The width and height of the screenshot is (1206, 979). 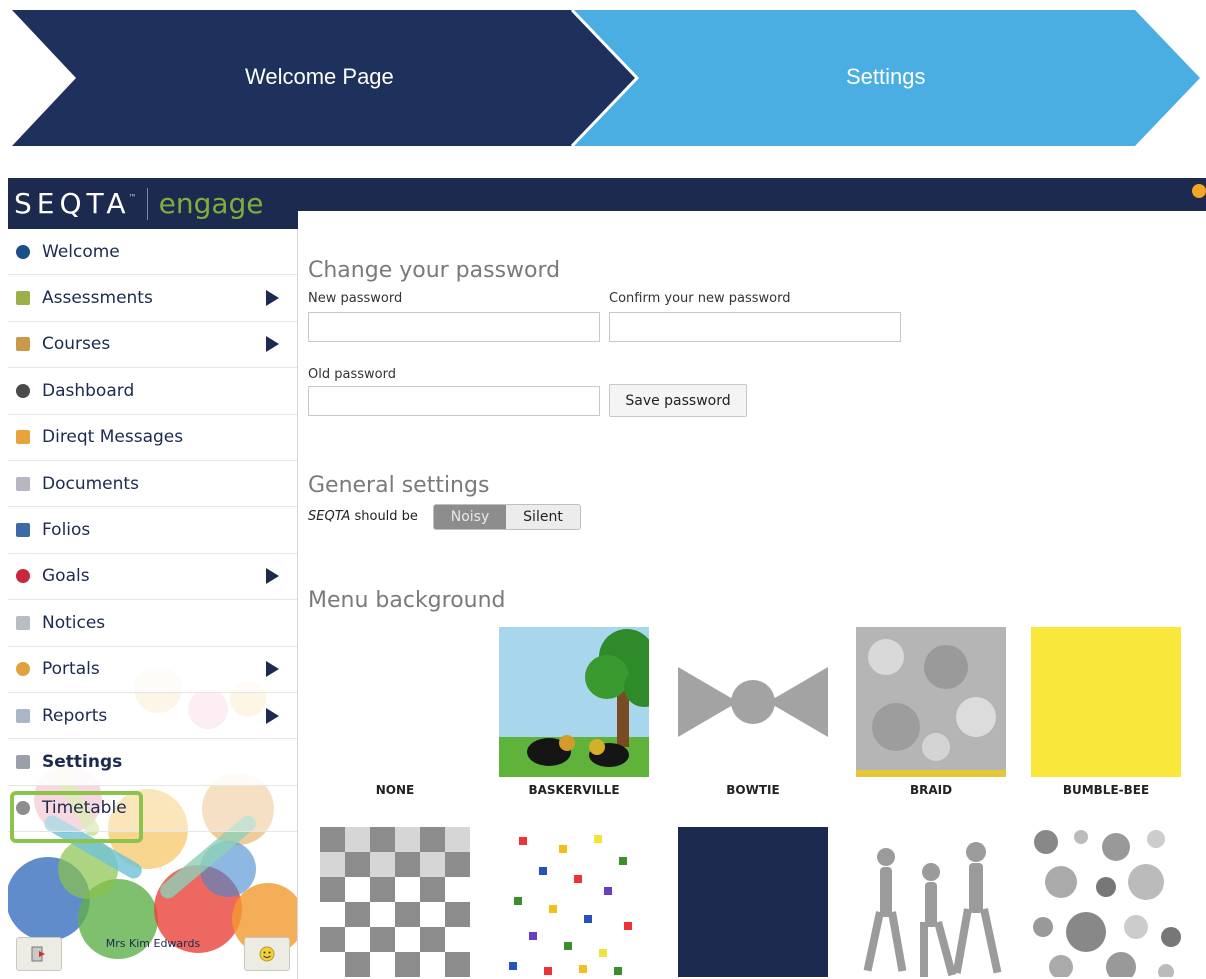 I want to click on info-icon, so click(x=23, y=251).